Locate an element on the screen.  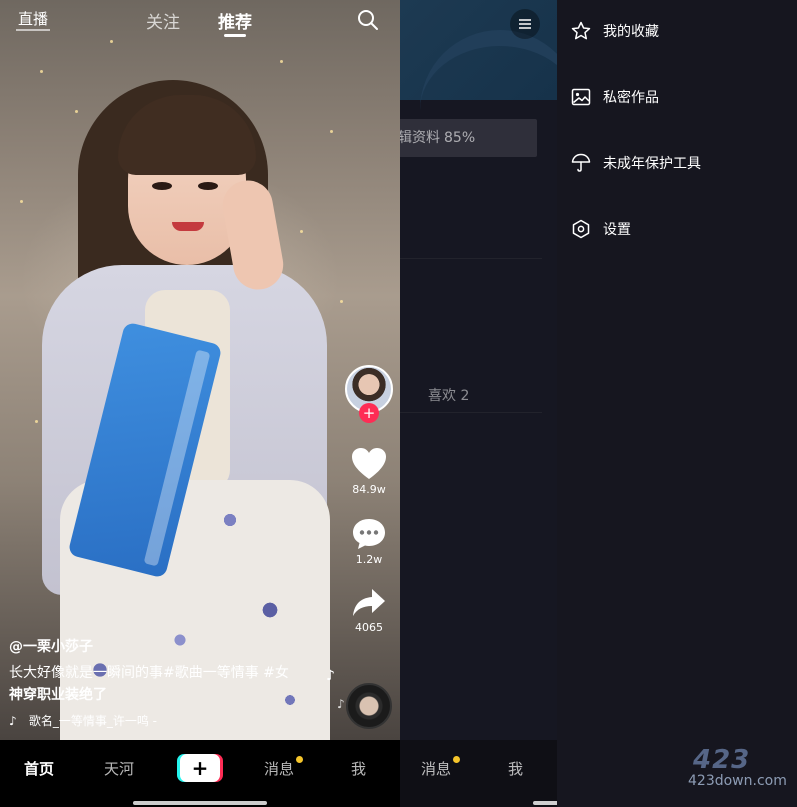
like-button: 84.9w is located at coordinates (369, 471).